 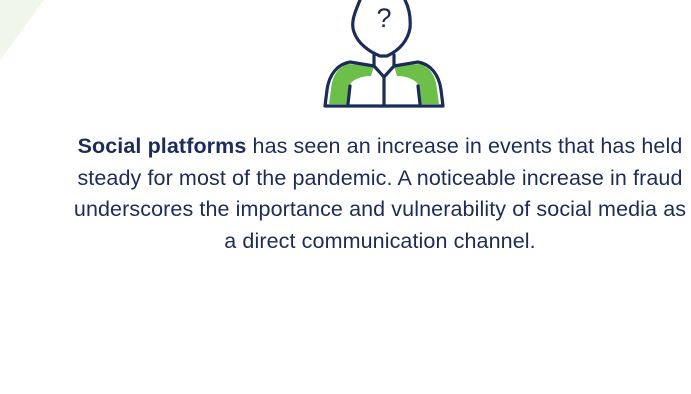 What do you see at coordinates (22, 30) in the screenshot?
I see `decorative-corner-shape` at bounding box center [22, 30].